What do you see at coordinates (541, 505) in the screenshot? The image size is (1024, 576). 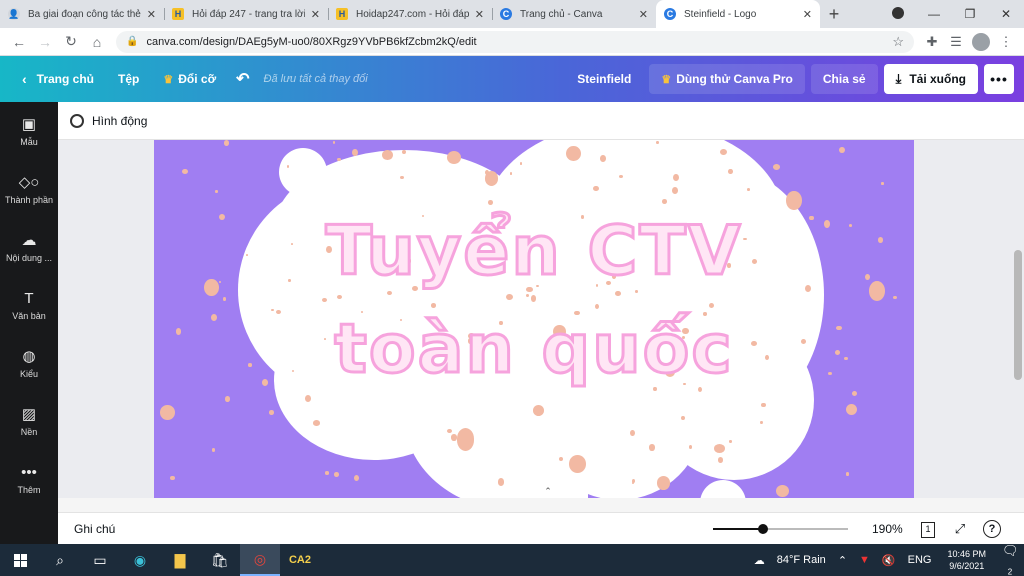 I see `horizontal-scrollbar` at bounding box center [541, 505].